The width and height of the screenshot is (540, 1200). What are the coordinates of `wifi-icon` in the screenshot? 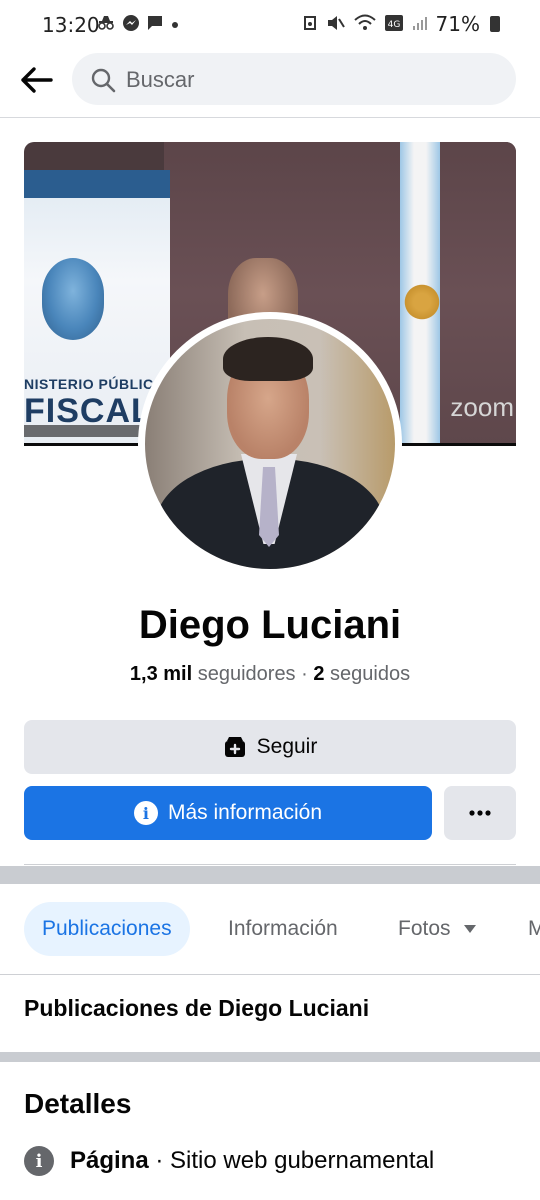 It's located at (364, 24).